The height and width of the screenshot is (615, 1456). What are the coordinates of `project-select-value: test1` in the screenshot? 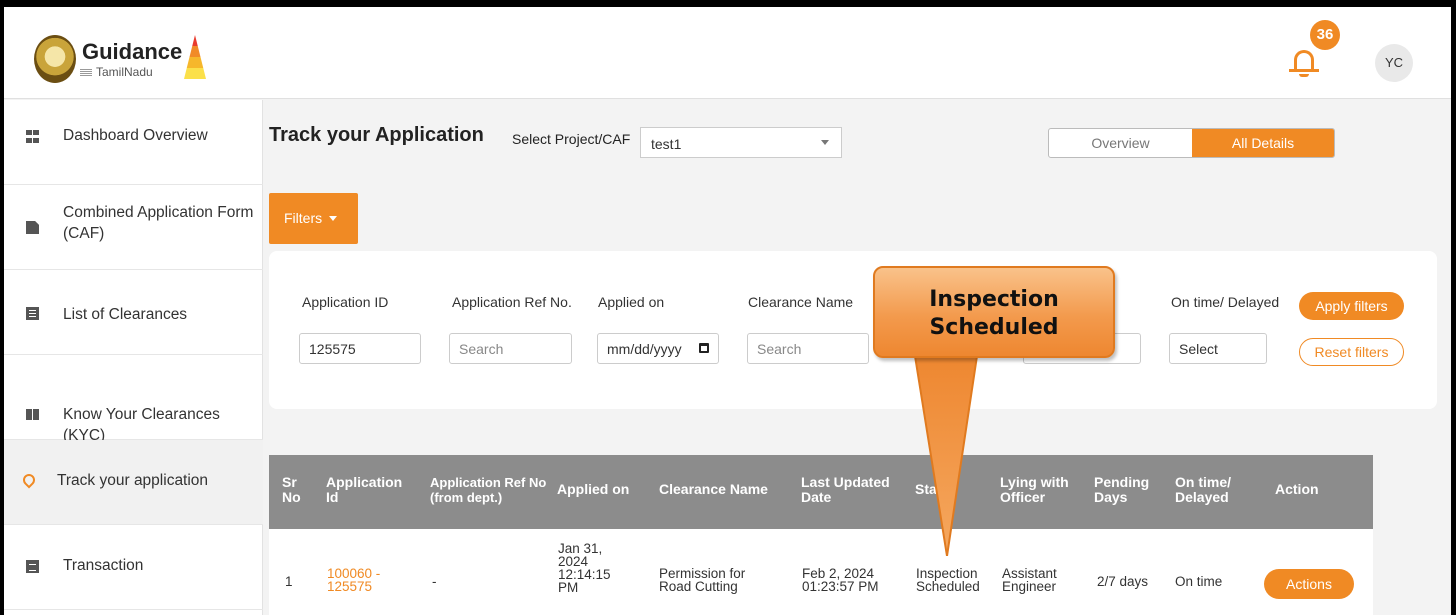 It's located at (666, 144).